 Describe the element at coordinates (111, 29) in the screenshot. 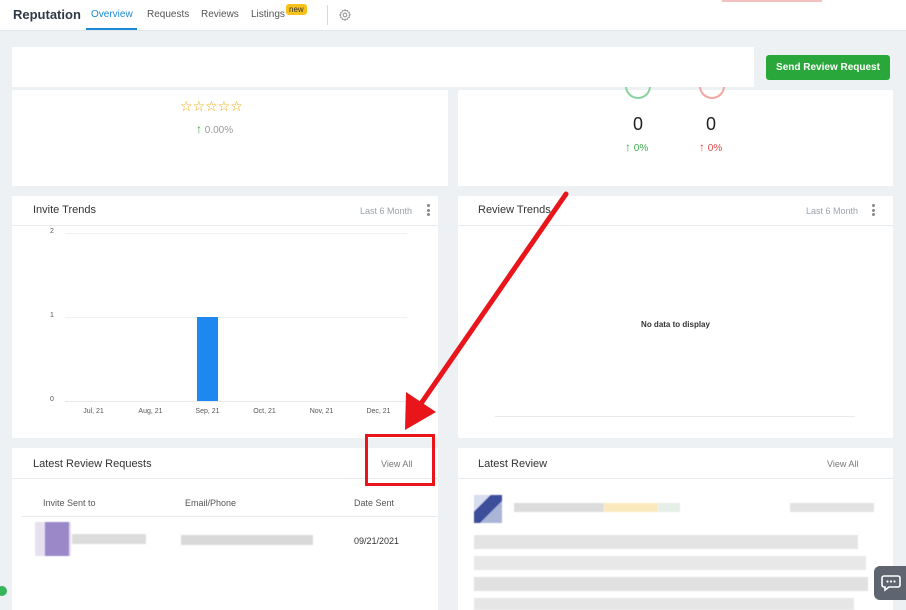

I see `active-tab-indicator` at that location.